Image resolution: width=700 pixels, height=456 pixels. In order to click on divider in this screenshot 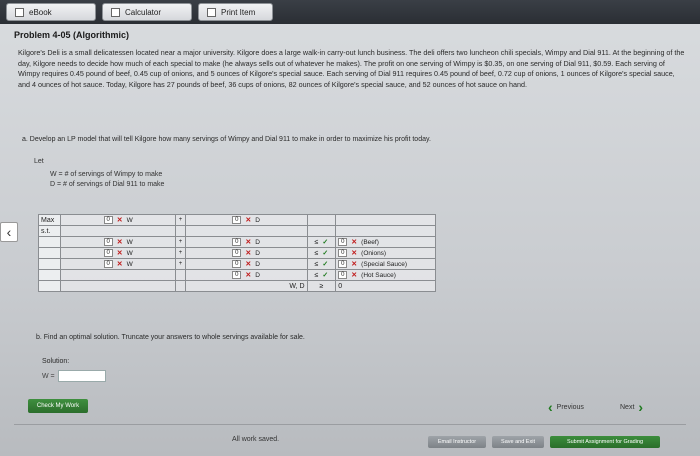, I will do `click(350, 424)`.